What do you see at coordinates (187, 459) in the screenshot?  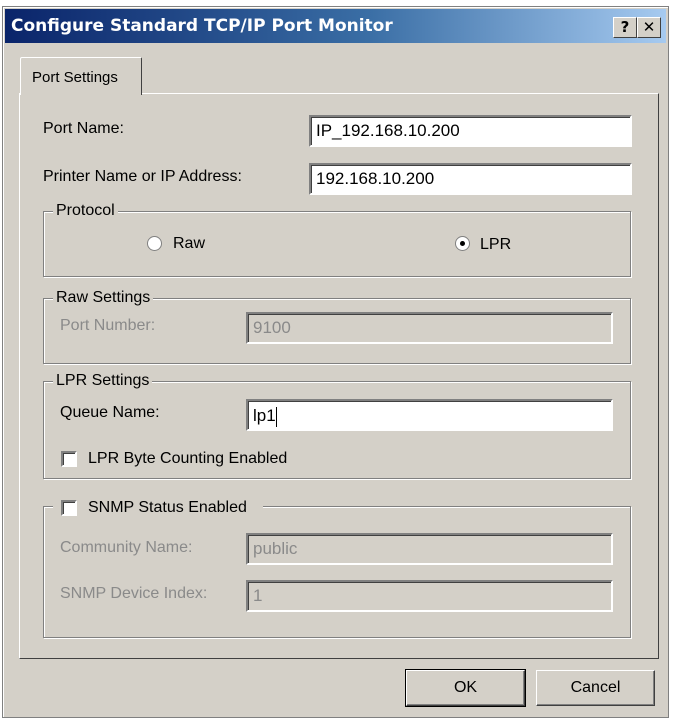 I see `byte-counting-label: LPR Byte Counting Enabled` at bounding box center [187, 459].